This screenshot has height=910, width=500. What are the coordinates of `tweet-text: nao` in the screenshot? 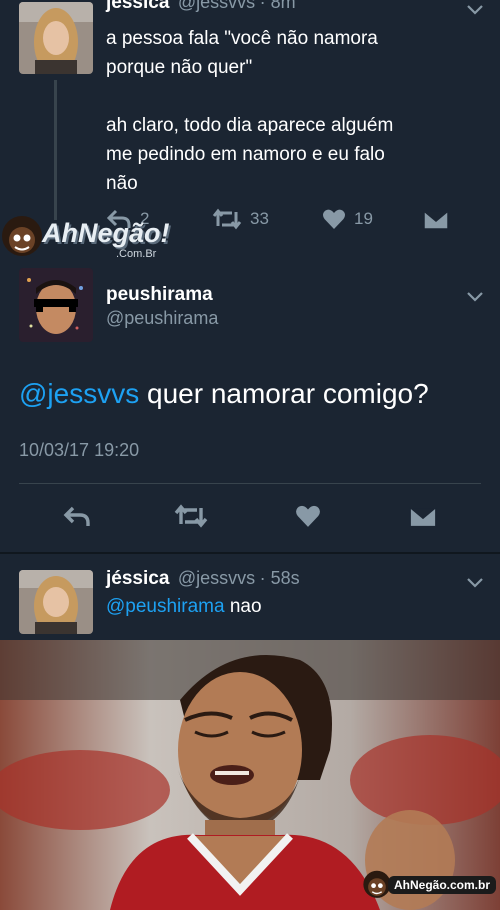 It's located at (243, 606).